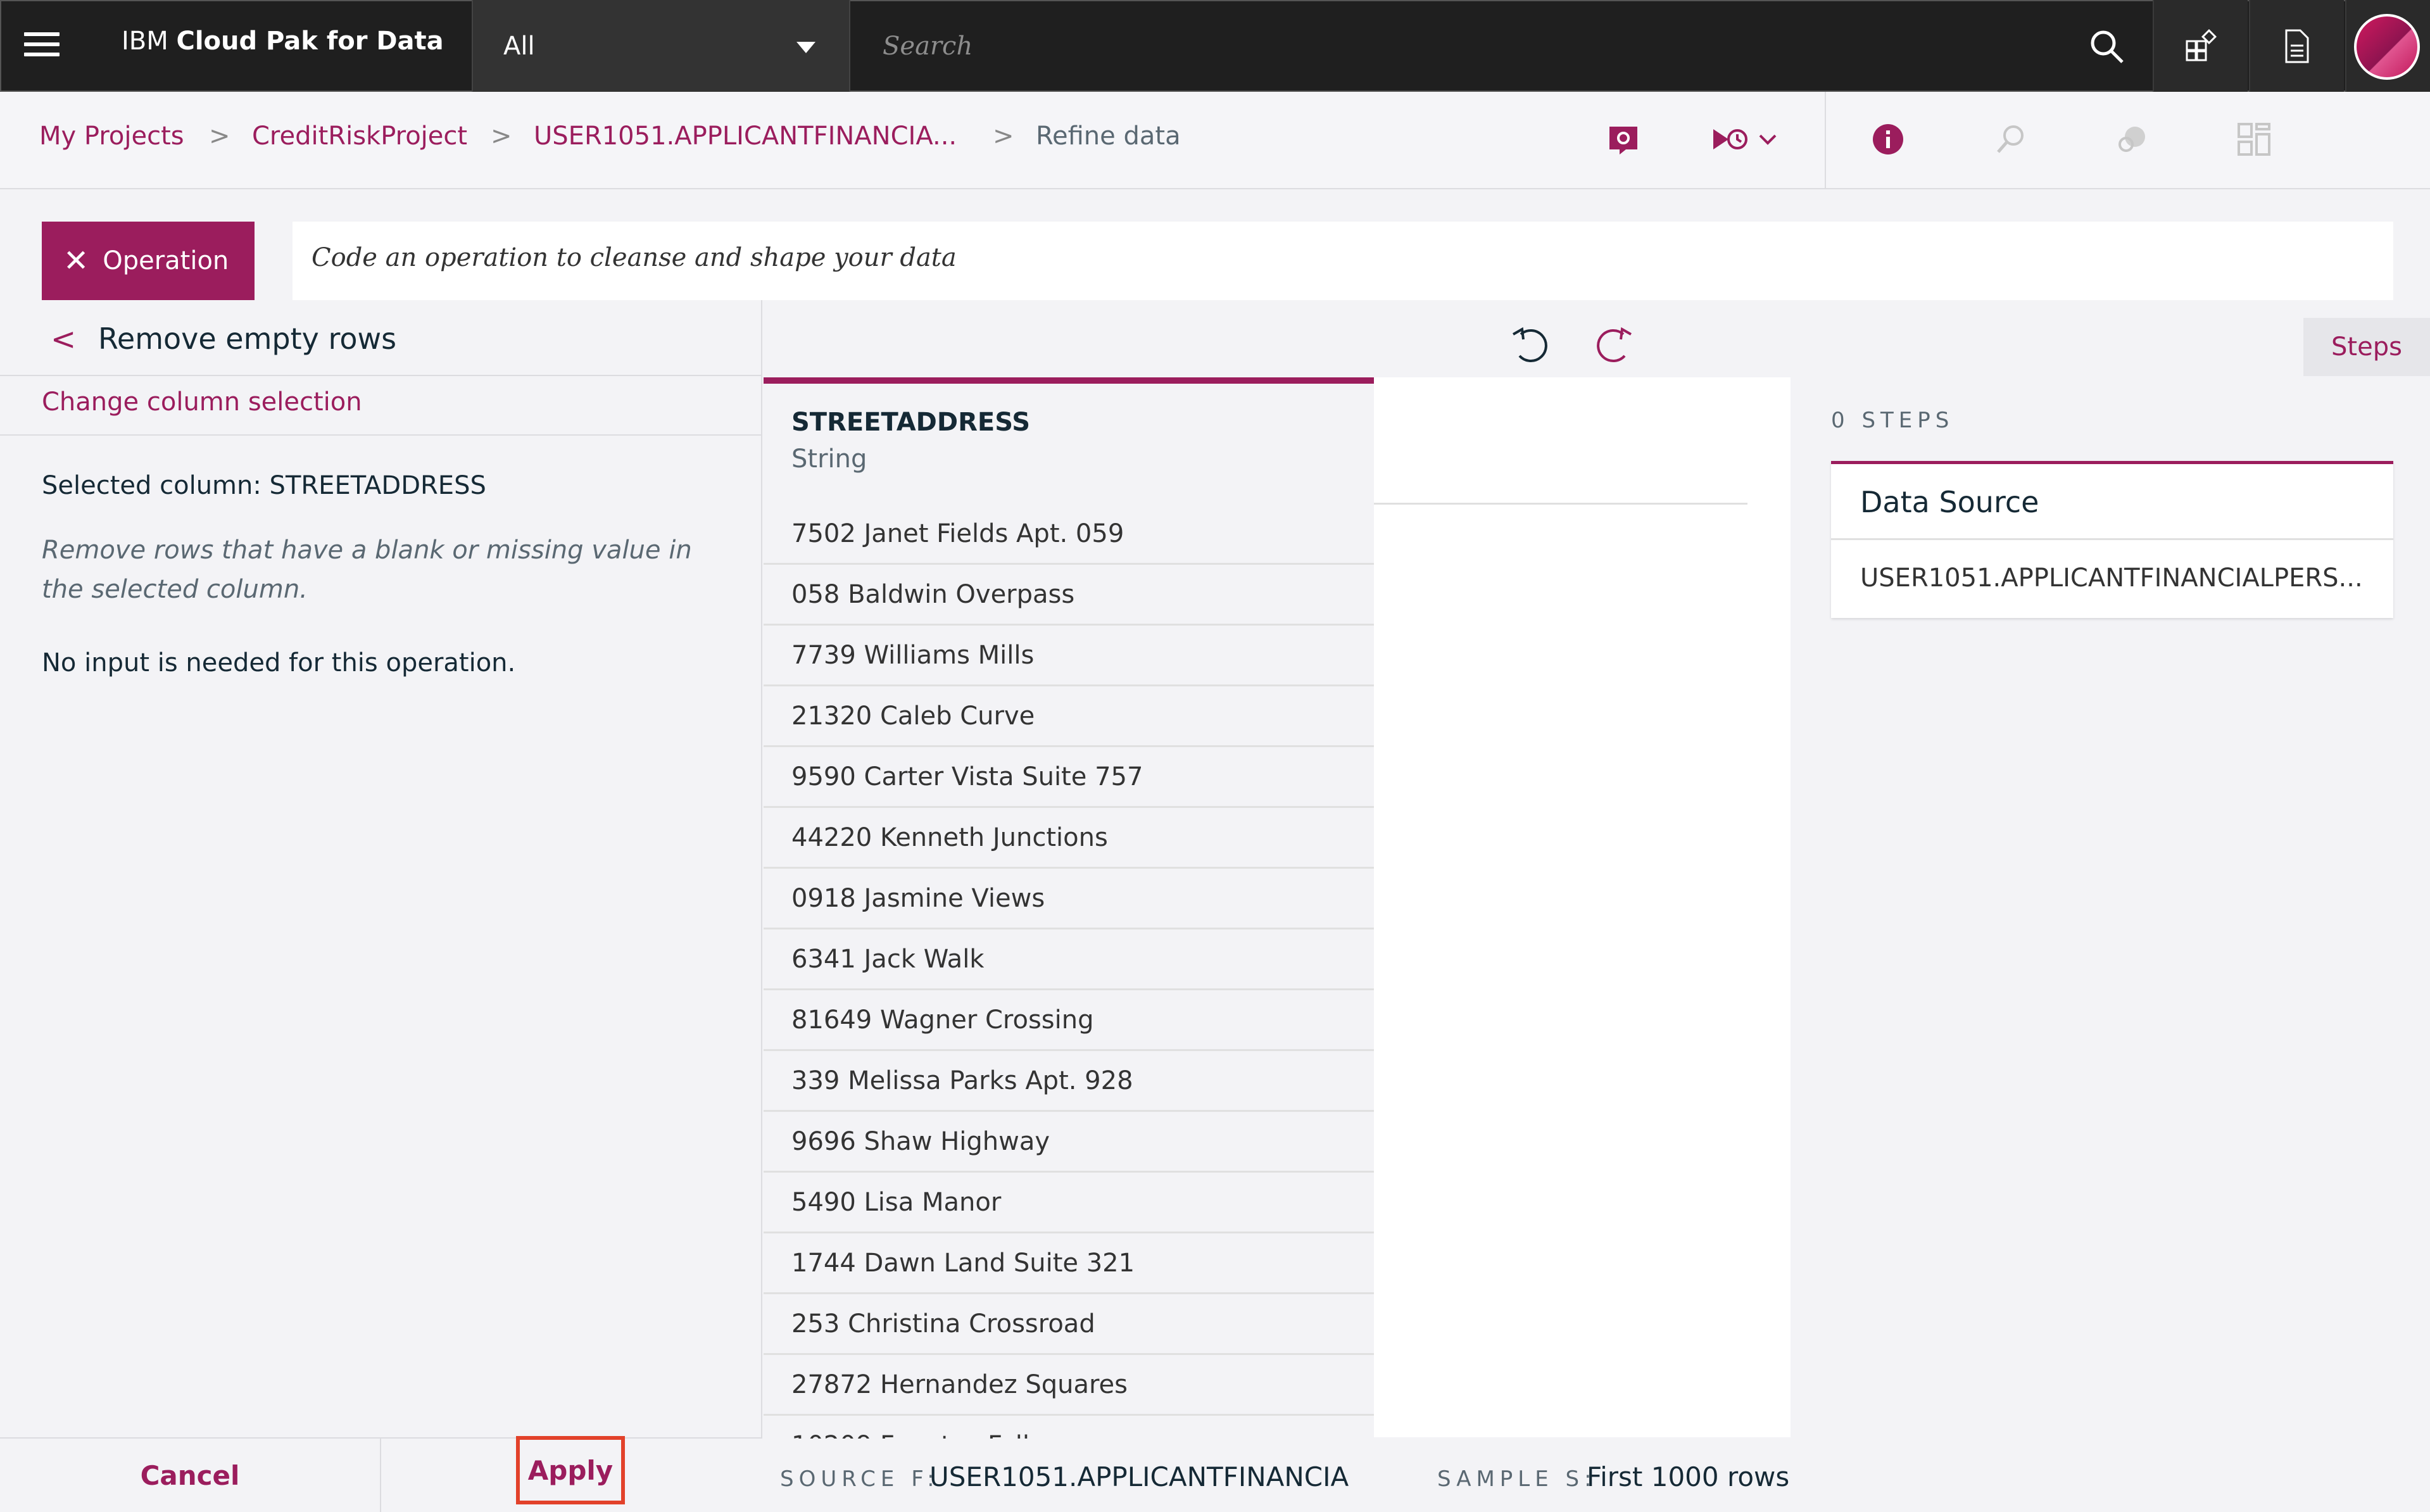  Describe the element at coordinates (360, 136) in the screenshot. I see `breadcrumb-project: CreditRiskProject` at that location.